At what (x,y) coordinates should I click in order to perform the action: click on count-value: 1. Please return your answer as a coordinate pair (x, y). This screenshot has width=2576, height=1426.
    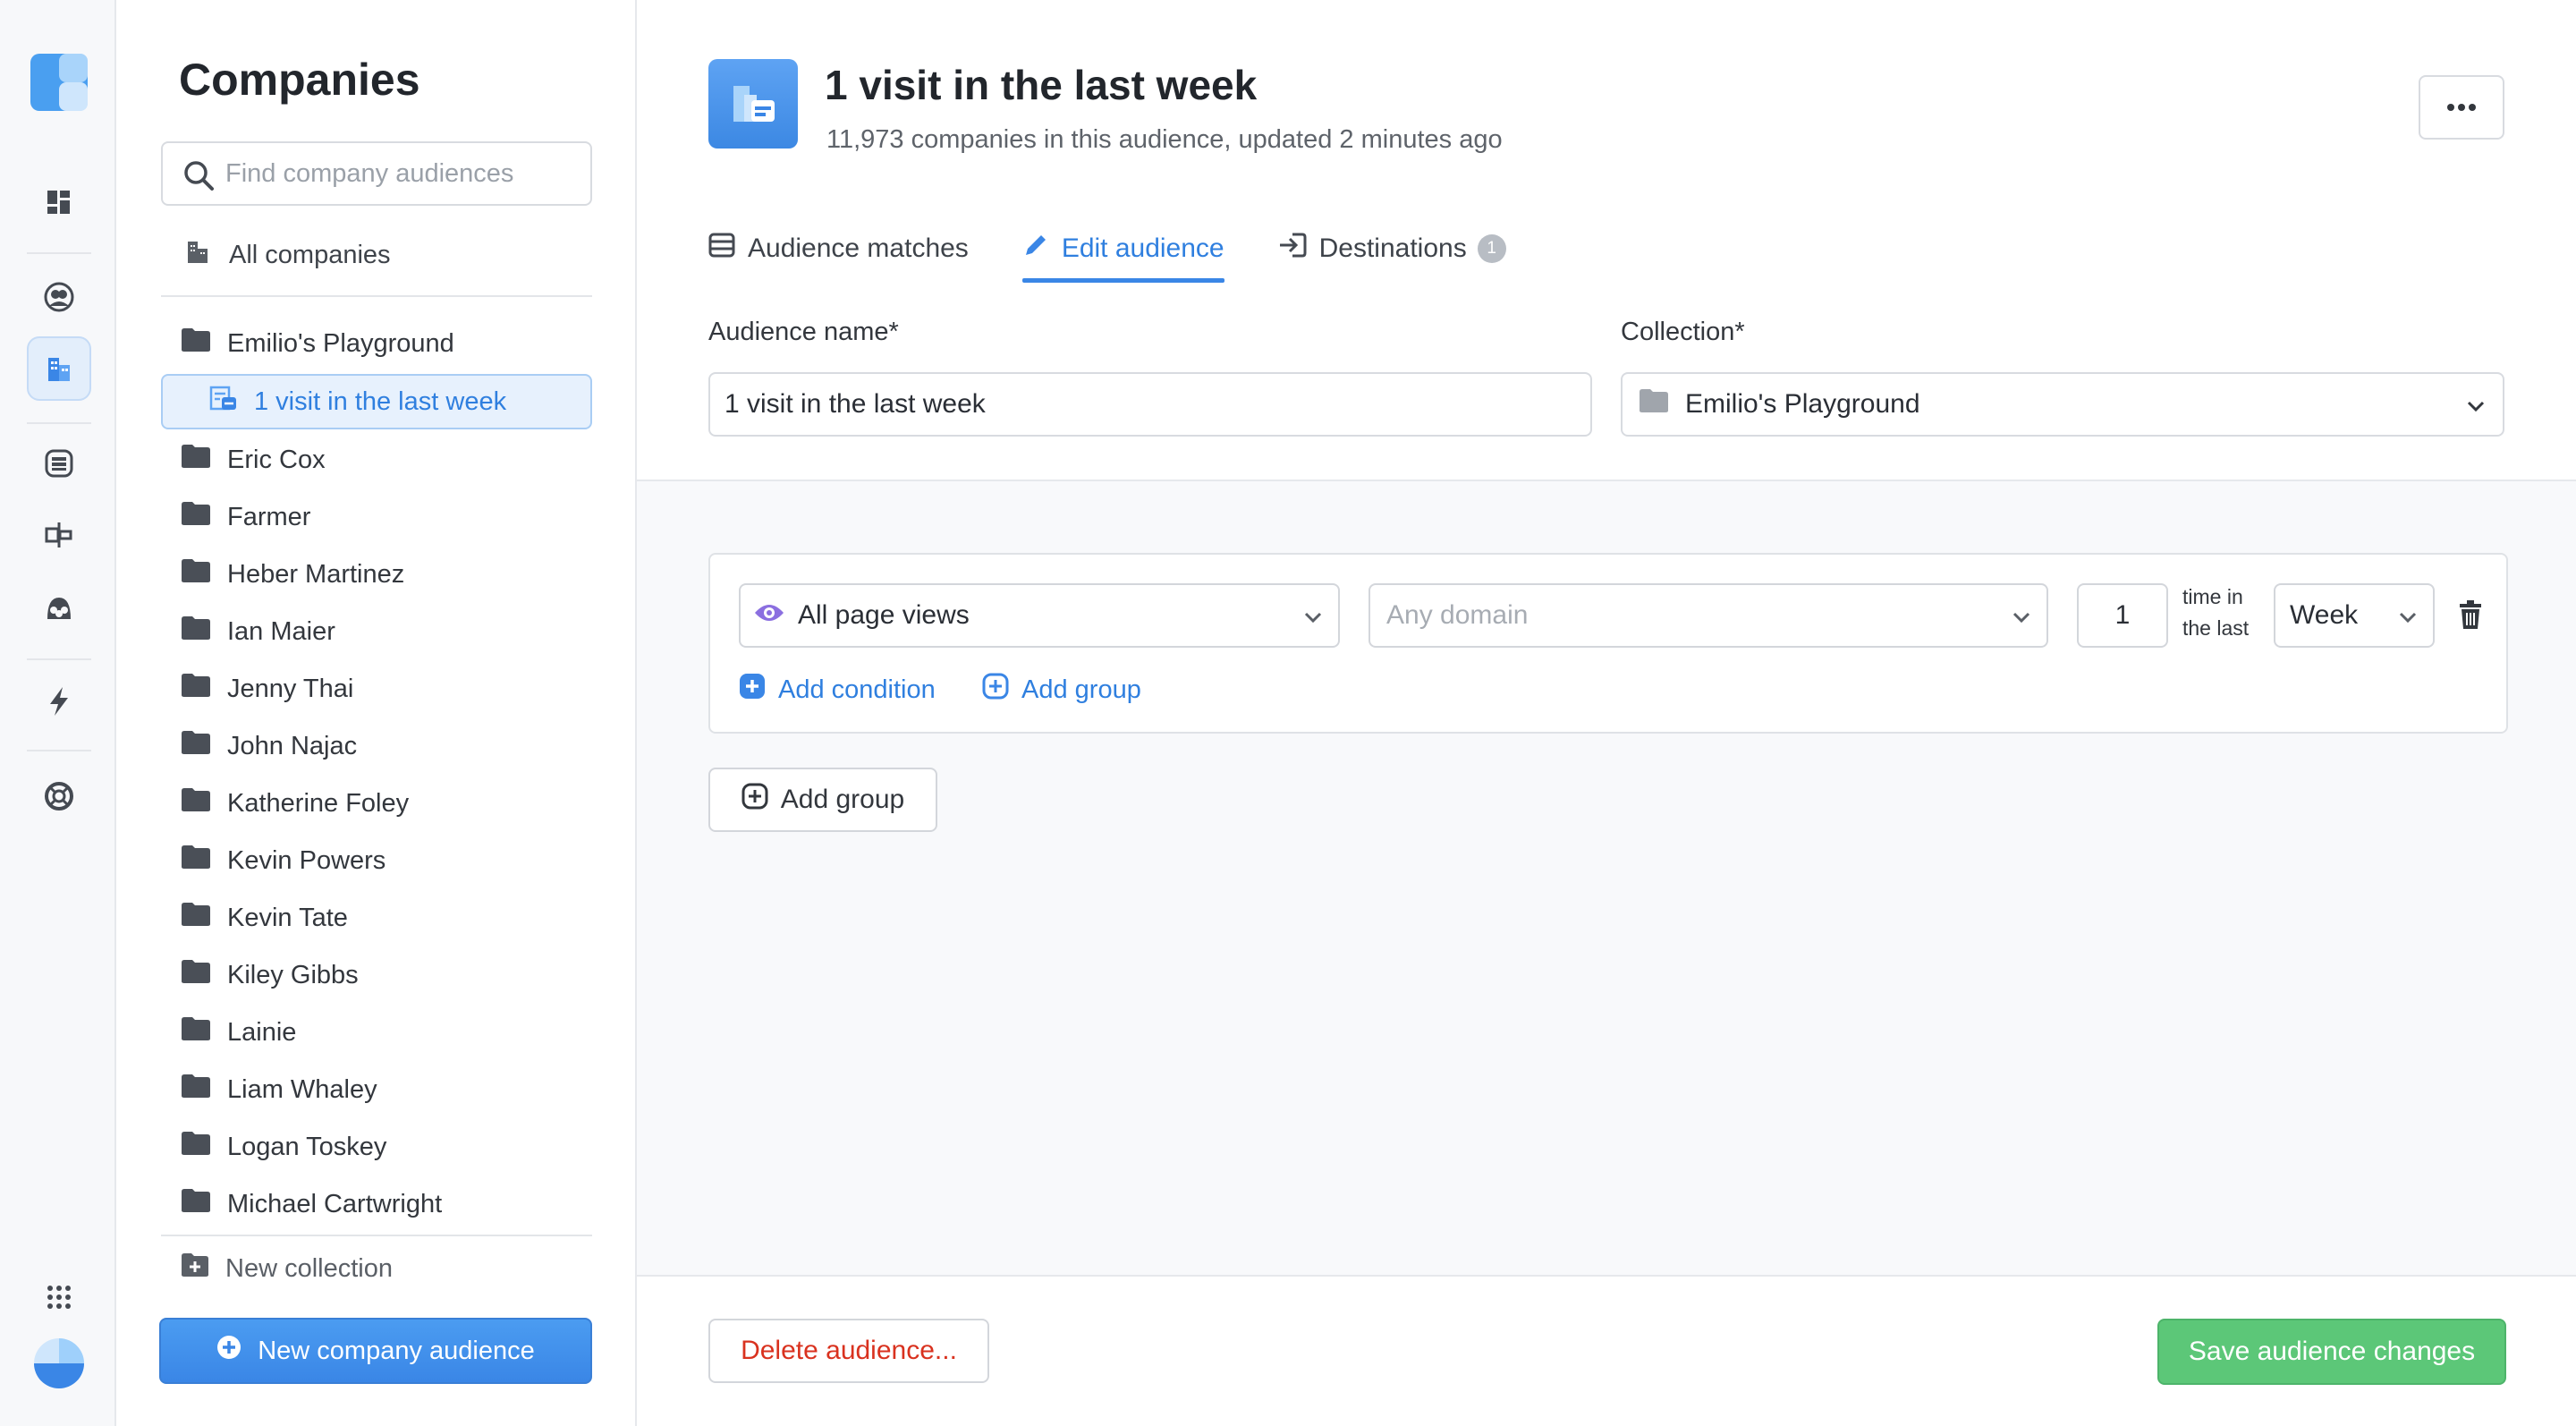
    Looking at the image, I should click on (2122, 615).